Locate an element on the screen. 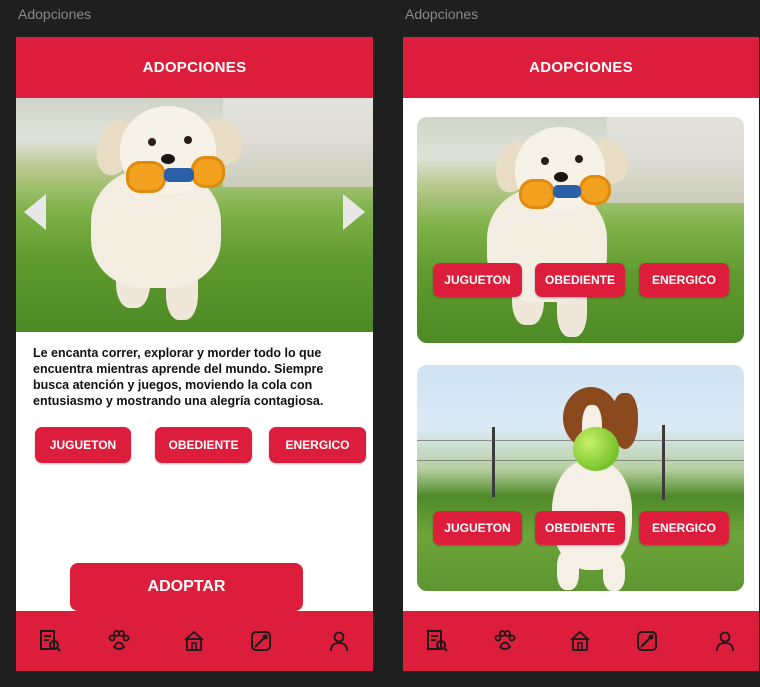 This screenshot has width=760, height=687. carousel-prev-arrow-icon is located at coordinates (35, 212).